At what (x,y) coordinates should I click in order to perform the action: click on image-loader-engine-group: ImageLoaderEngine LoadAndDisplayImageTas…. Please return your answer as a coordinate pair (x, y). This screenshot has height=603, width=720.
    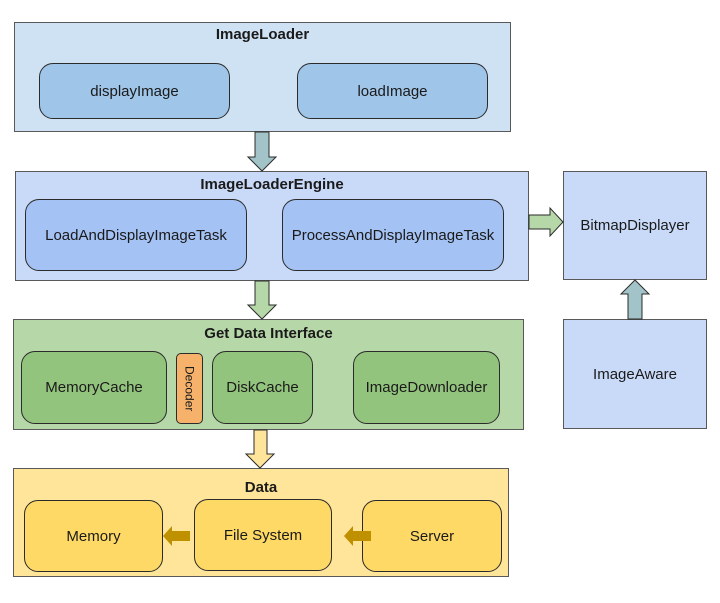
    Looking at the image, I should click on (272, 226).